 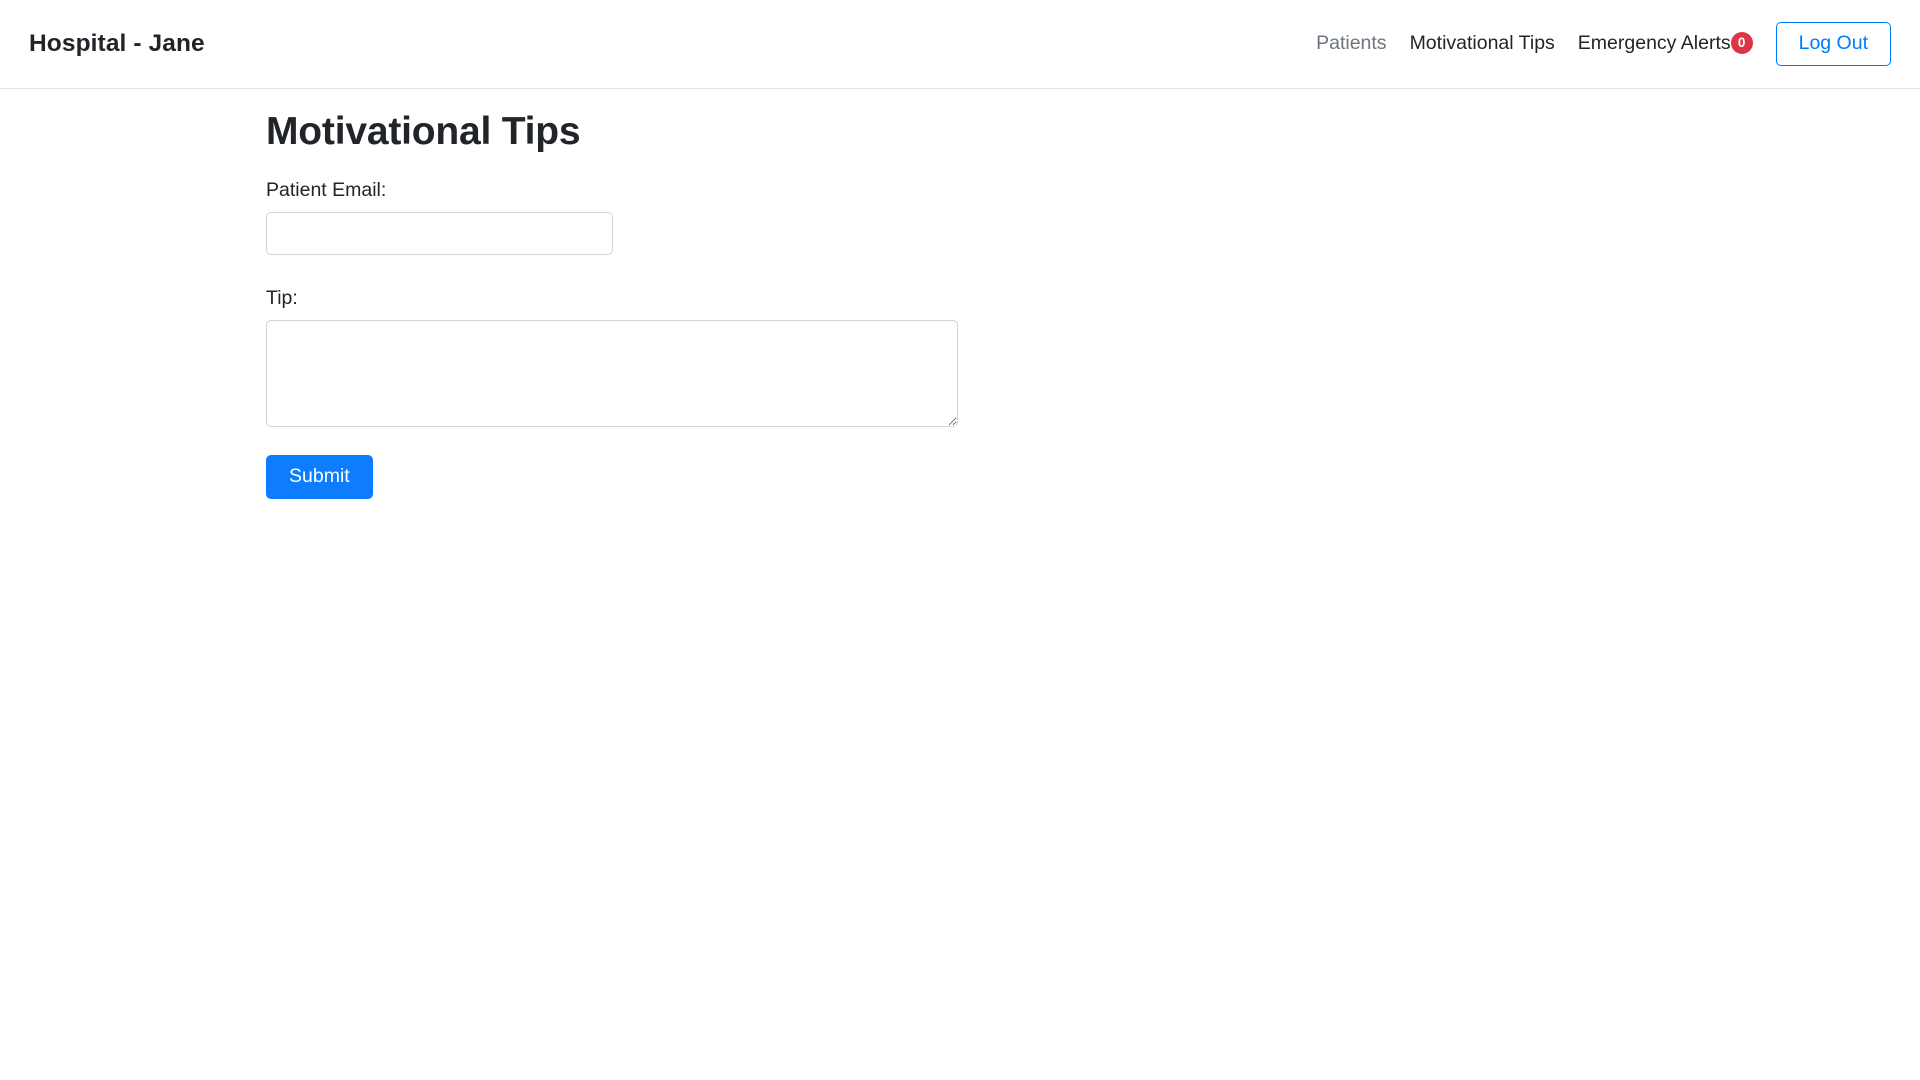 I want to click on brand-title: Hospital - Jane, so click(x=117, y=44).